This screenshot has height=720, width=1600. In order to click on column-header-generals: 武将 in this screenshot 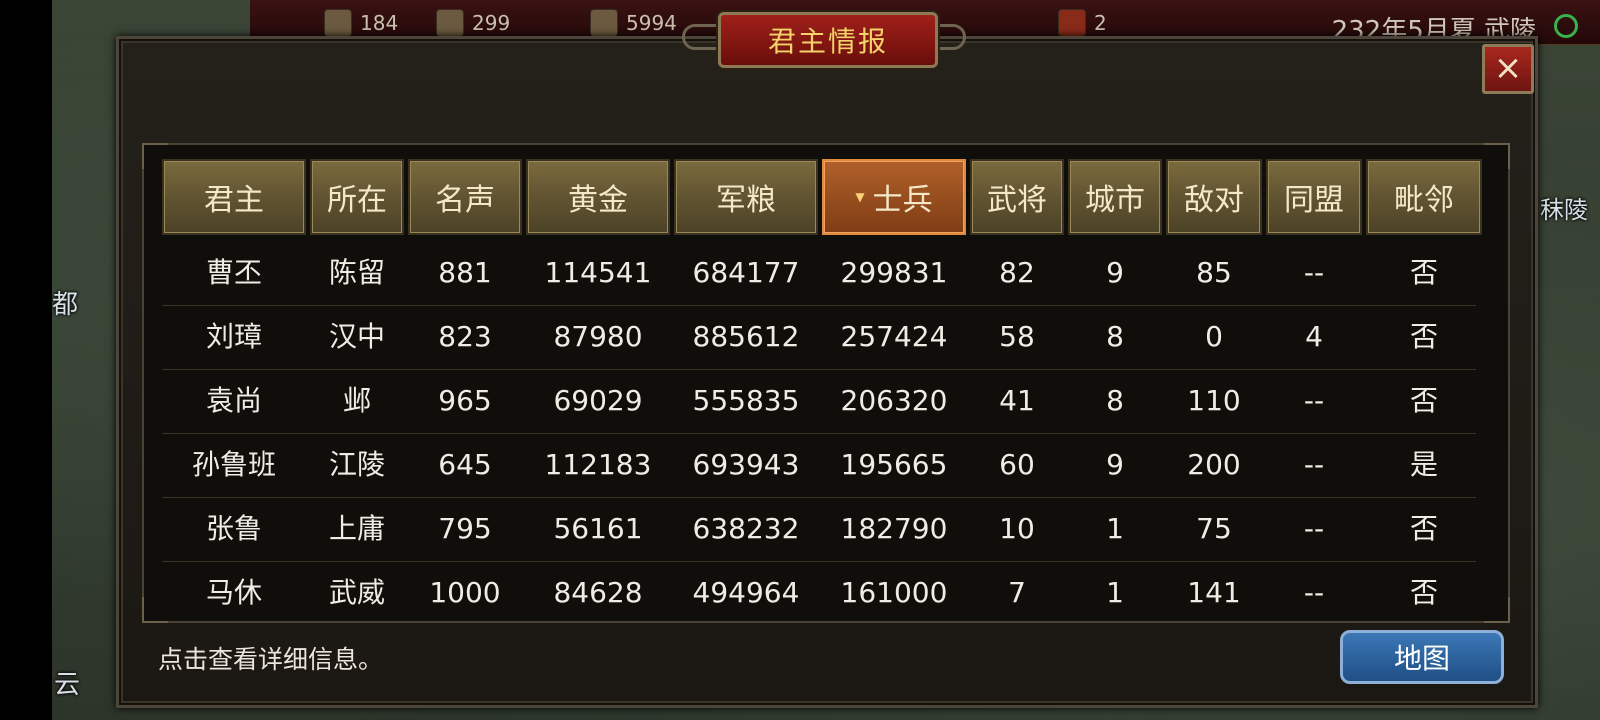, I will do `click(1017, 197)`.